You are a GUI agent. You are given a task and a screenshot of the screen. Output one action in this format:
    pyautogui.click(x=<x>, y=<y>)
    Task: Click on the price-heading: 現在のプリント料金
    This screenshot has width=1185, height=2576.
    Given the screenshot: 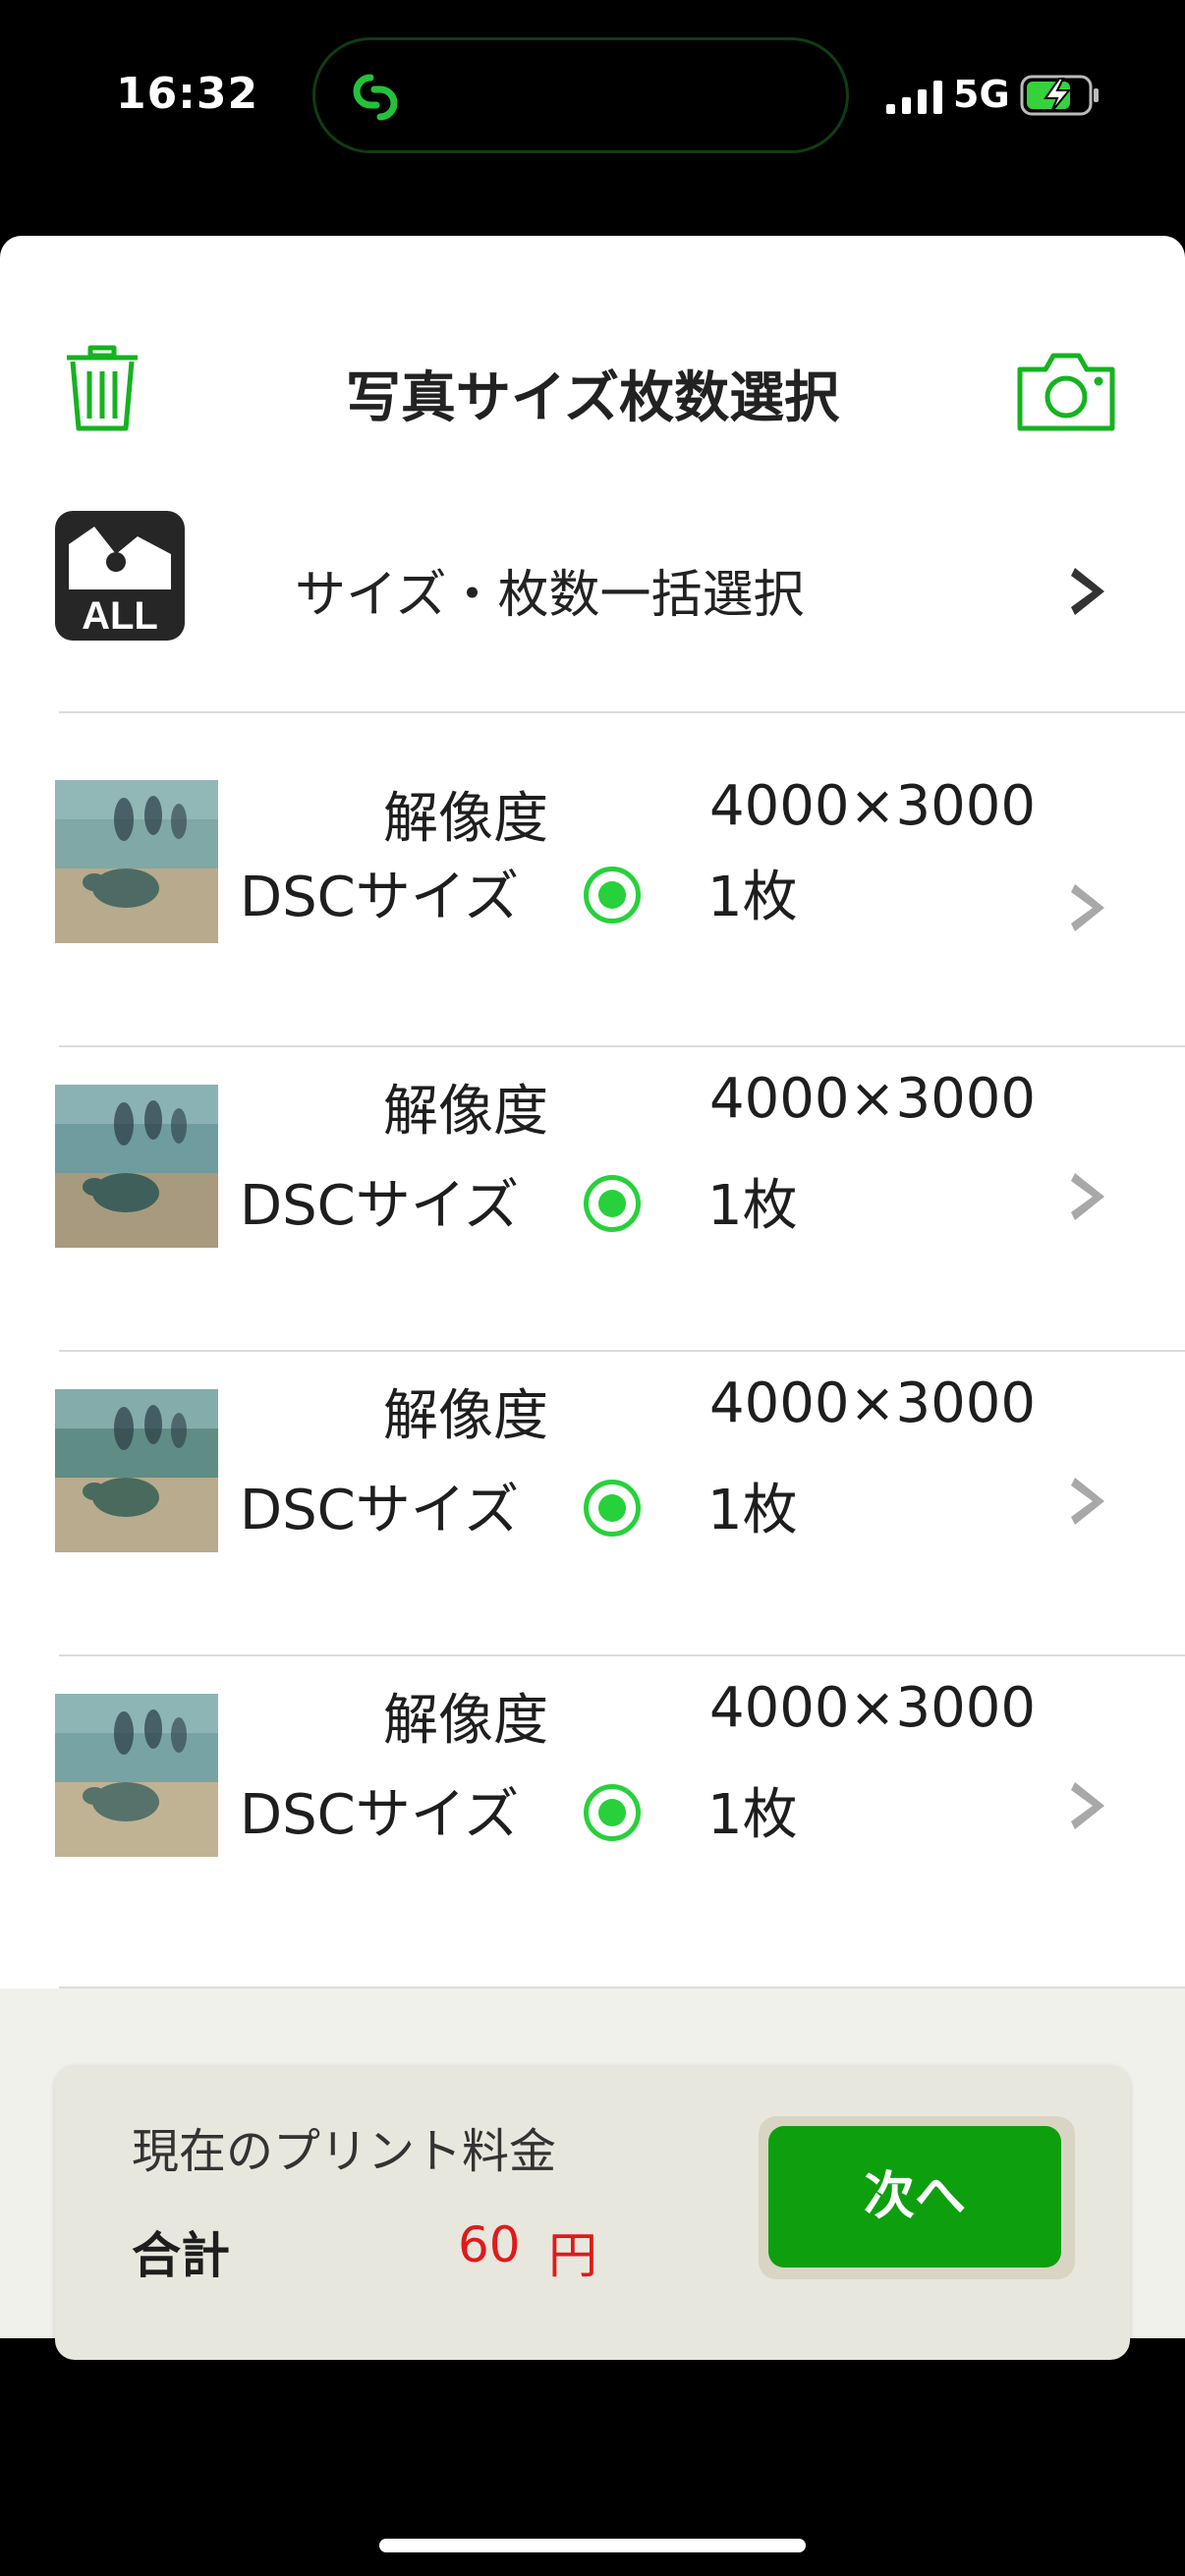 What is the action you would take?
    pyautogui.click(x=345, y=2151)
    